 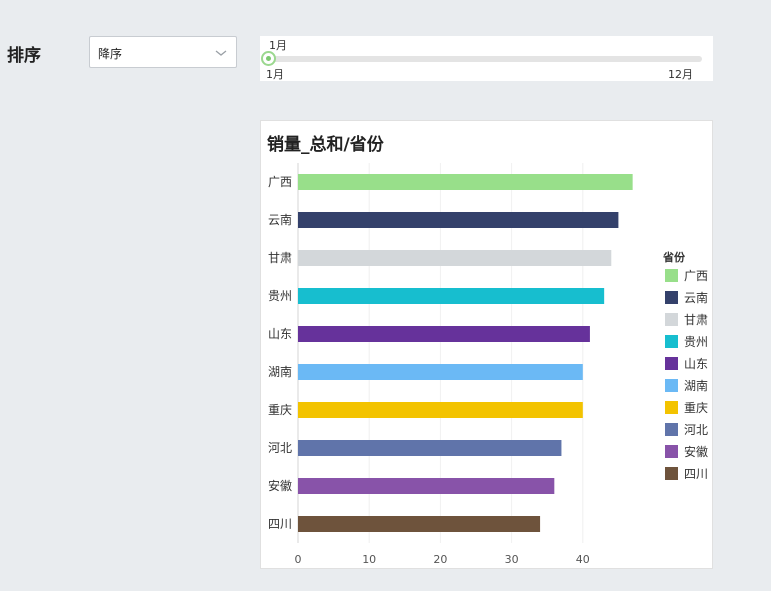 I want to click on legend-item: 河北, so click(x=687, y=429).